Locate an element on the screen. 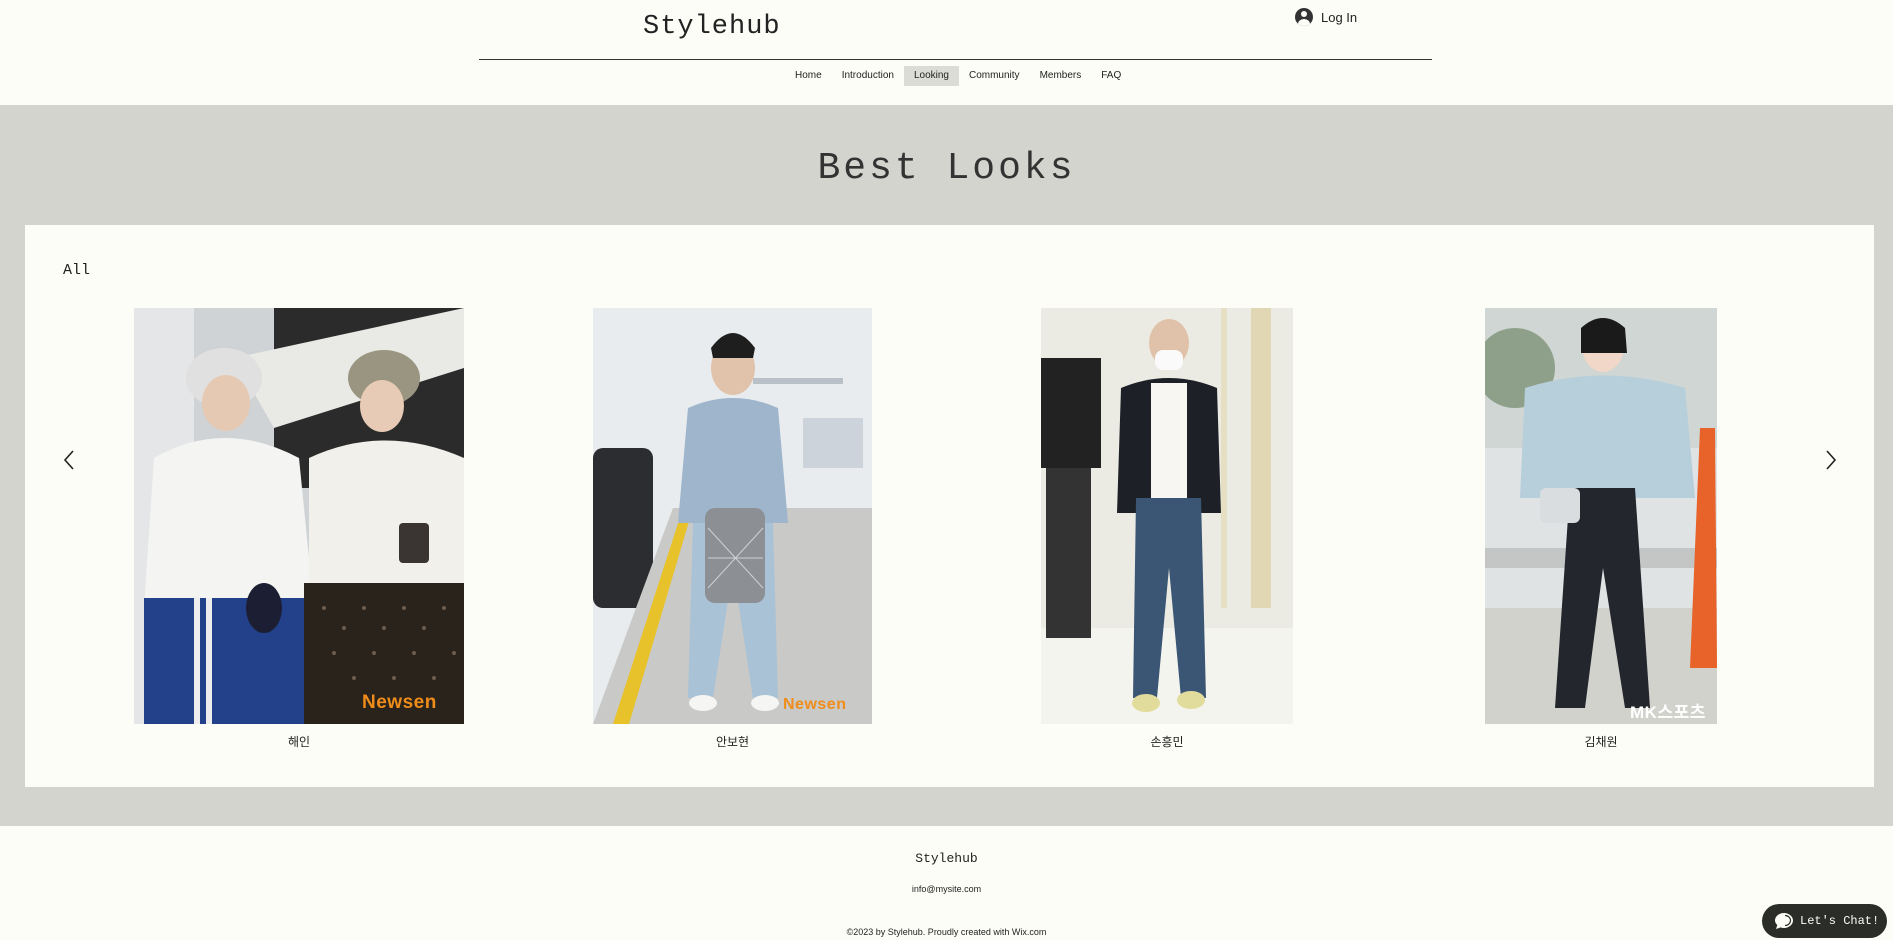 The height and width of the screenshot is (940, 1893). chat-button: Let's Chat! is located at coordinates (1824, 921).